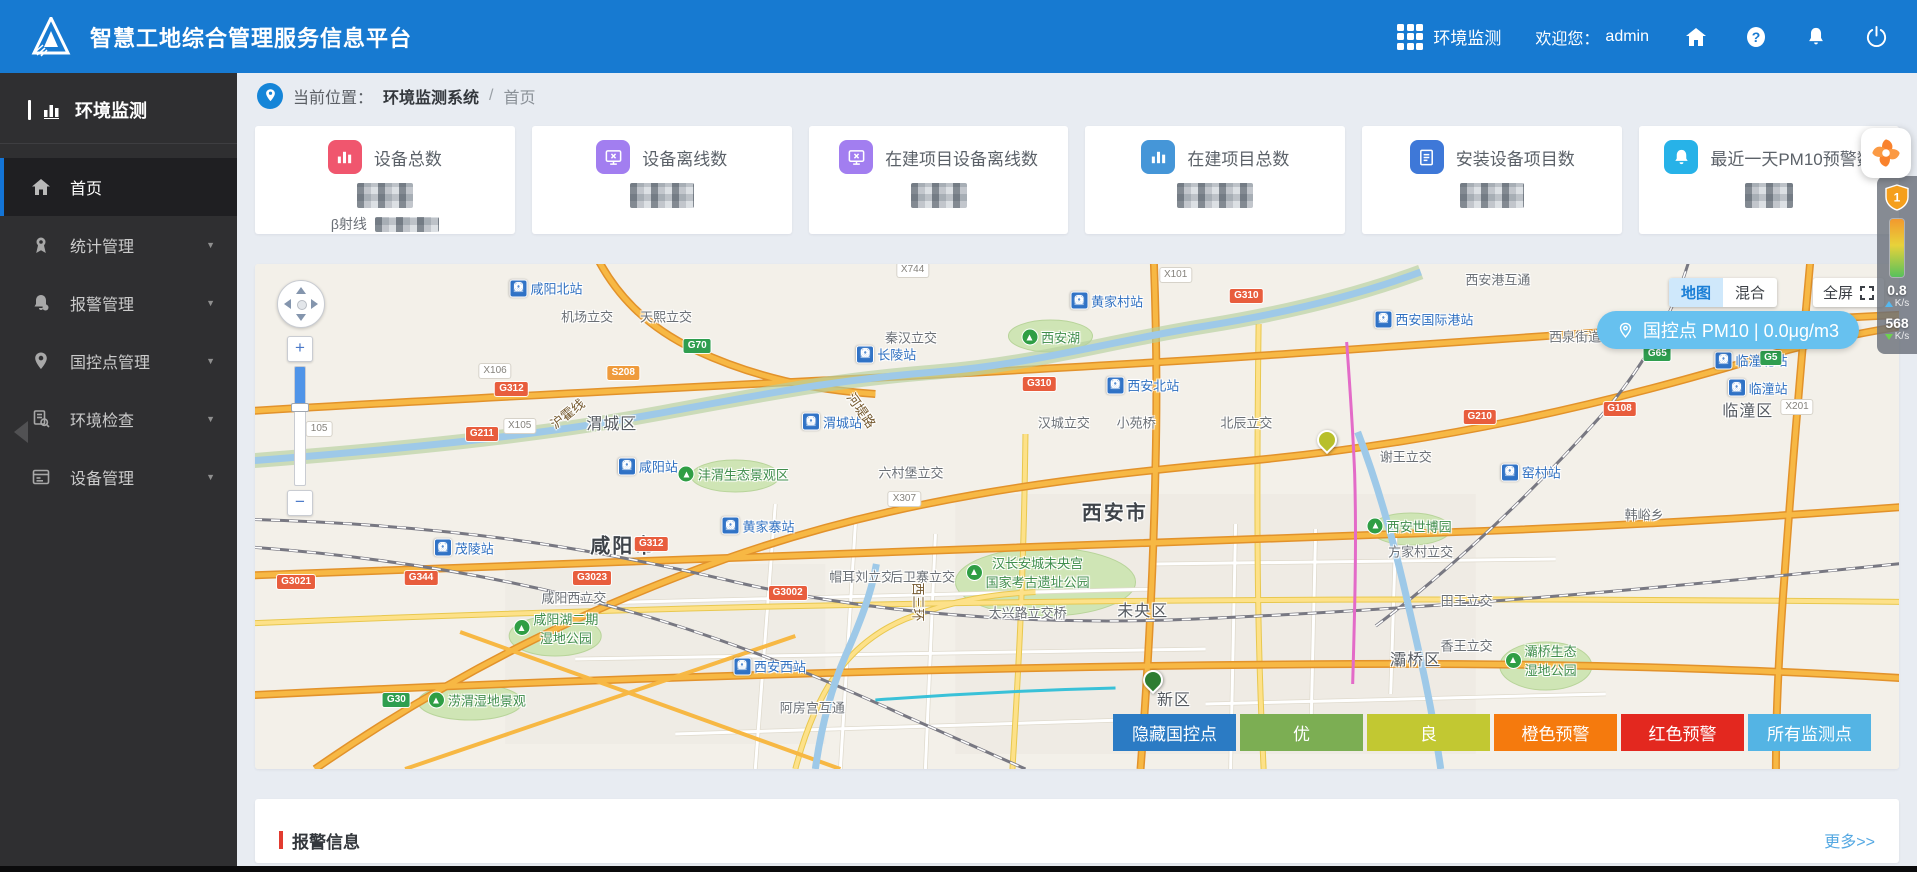 The height and width of the screenshot is (872, 1917). Describe the element at coordinates (1809, 732) in the screenshot. I see `legend-button-所有监测点: 所有监测点` at that location.